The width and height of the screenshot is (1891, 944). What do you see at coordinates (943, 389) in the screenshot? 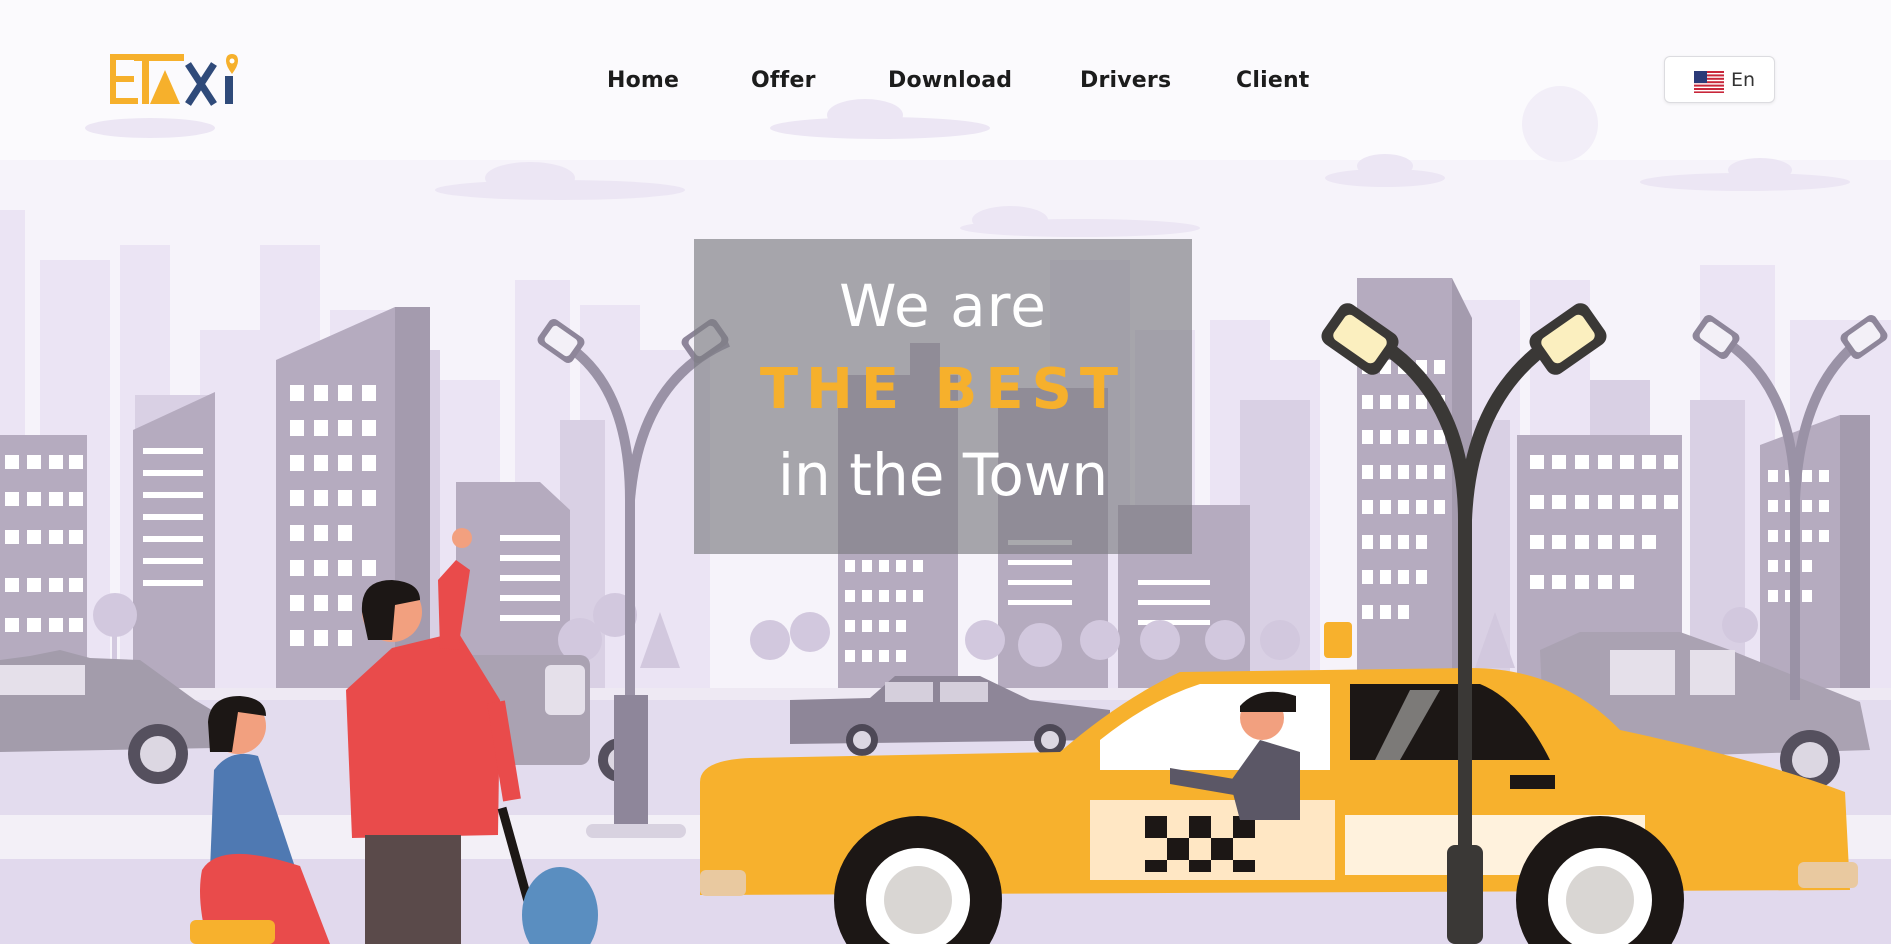
I see `hero-line-2: THE BEST` at bounding box center [943, 389].